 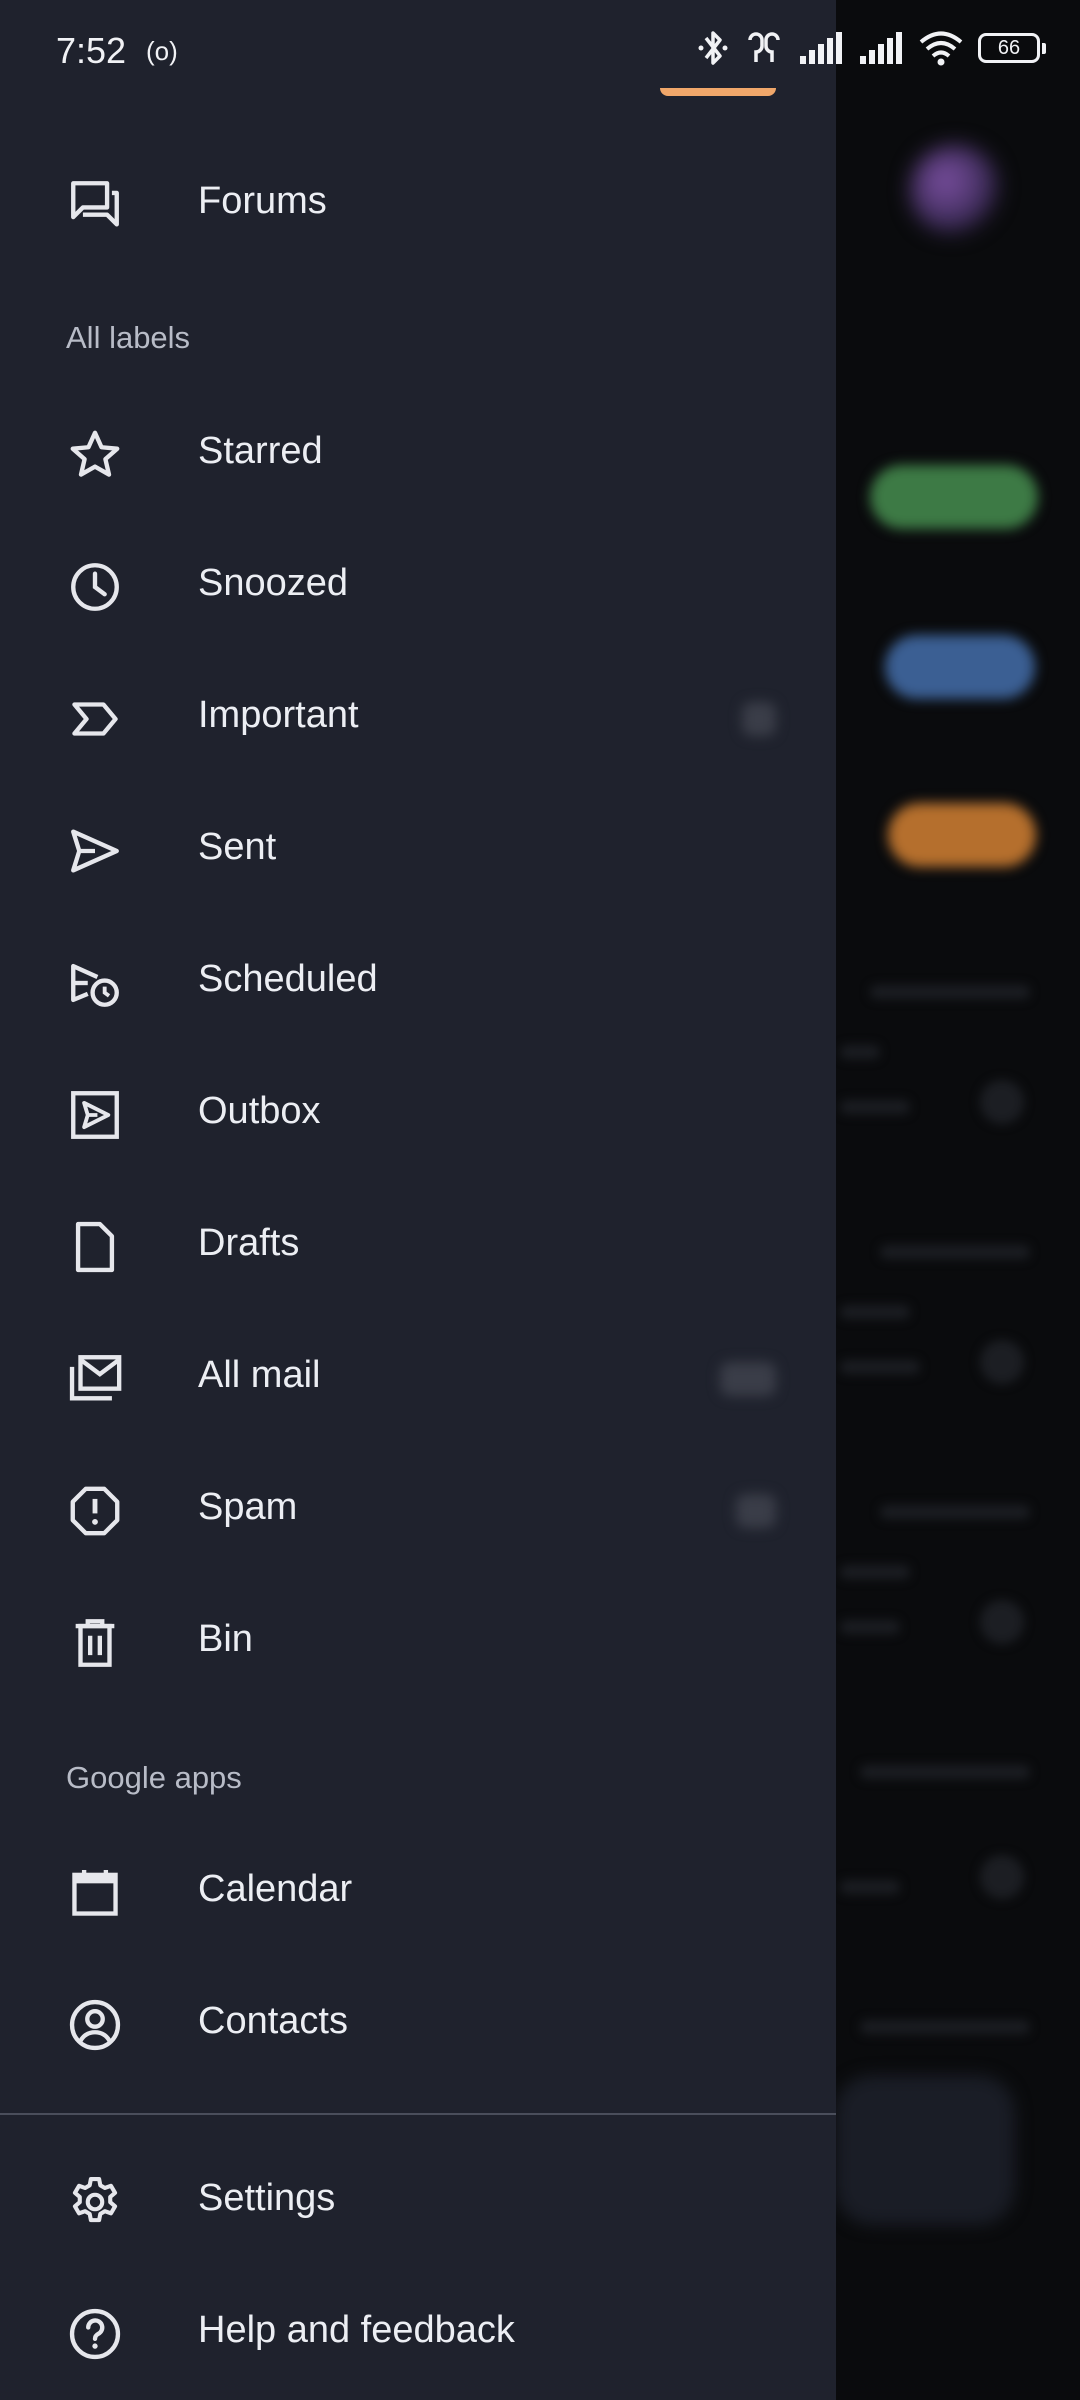 I want to click on clock-icon, so click(x=95, y=587).